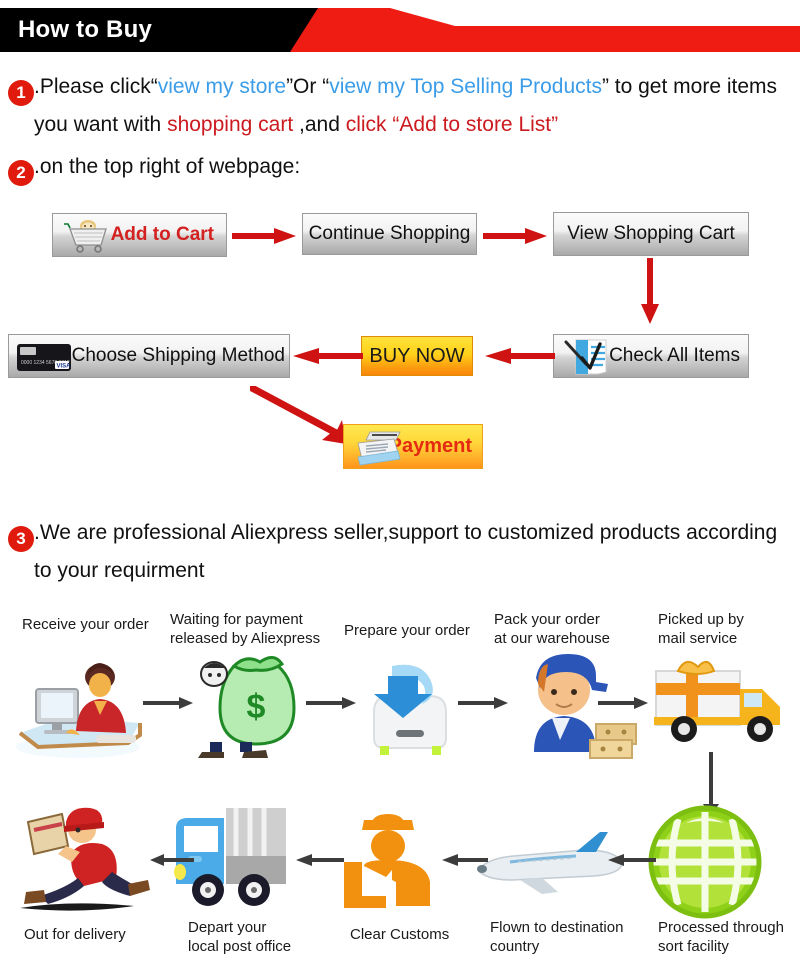  Describe the element at coordinates (410, 709) in the screenshot. I see `download-box-icon` at that location.